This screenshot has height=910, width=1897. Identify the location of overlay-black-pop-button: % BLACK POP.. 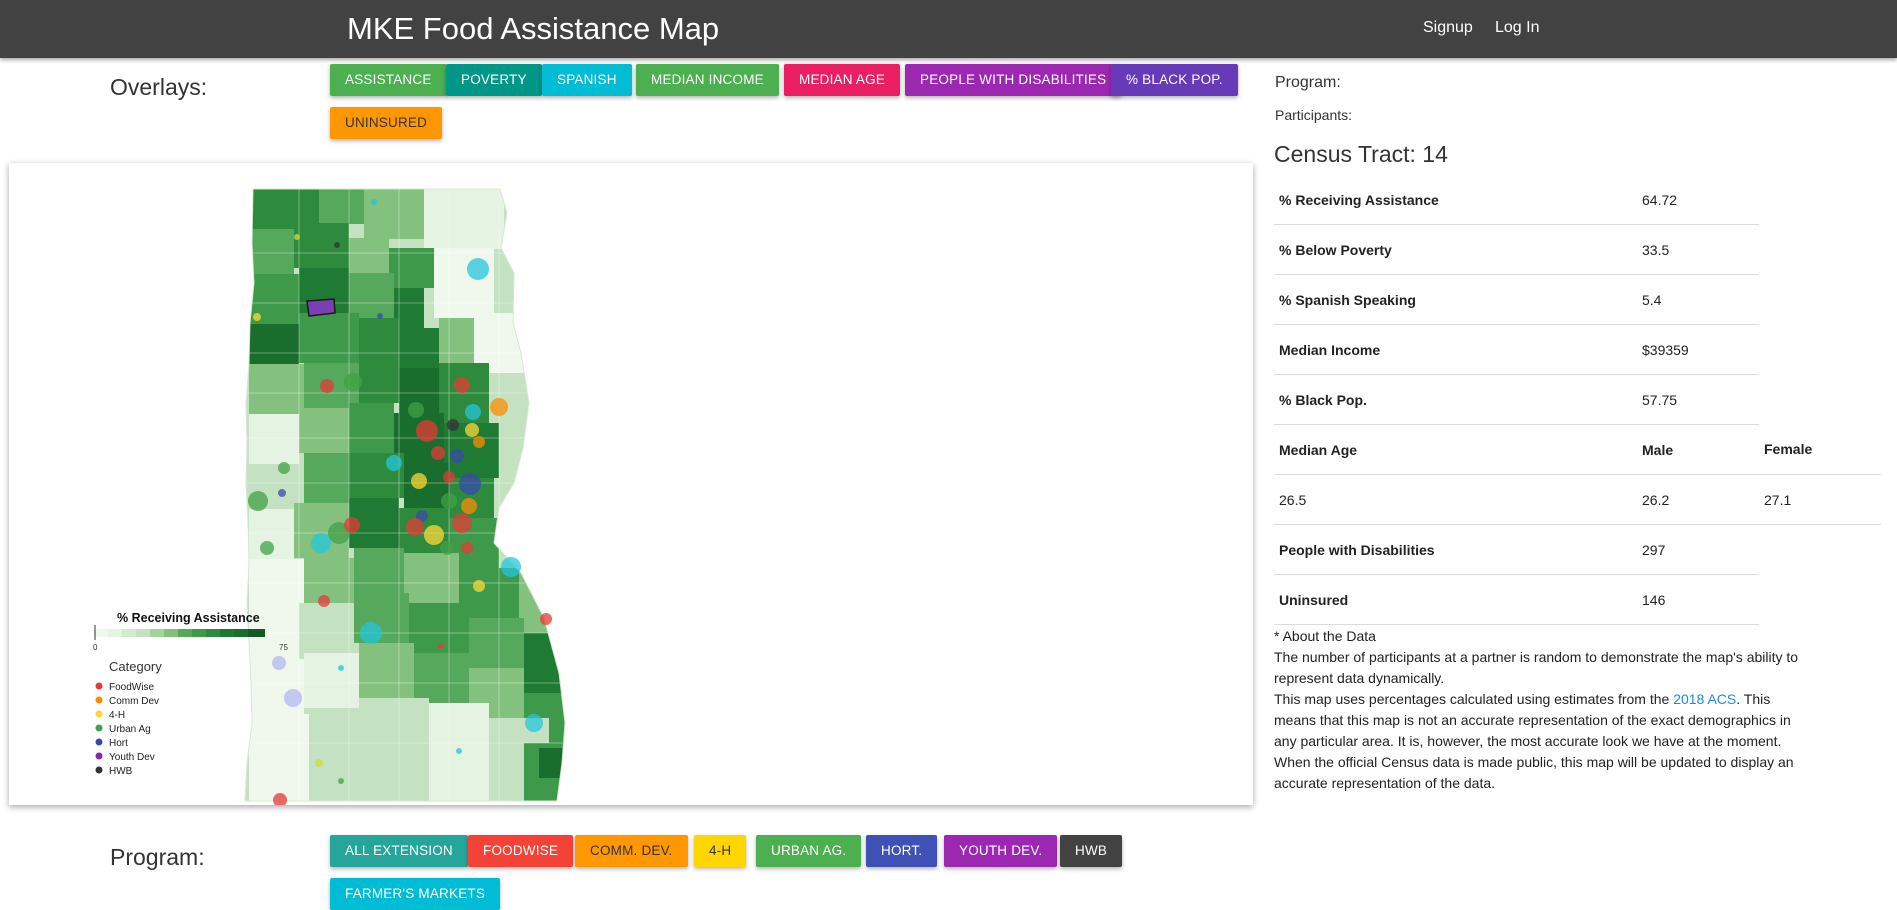
(1174, 80).